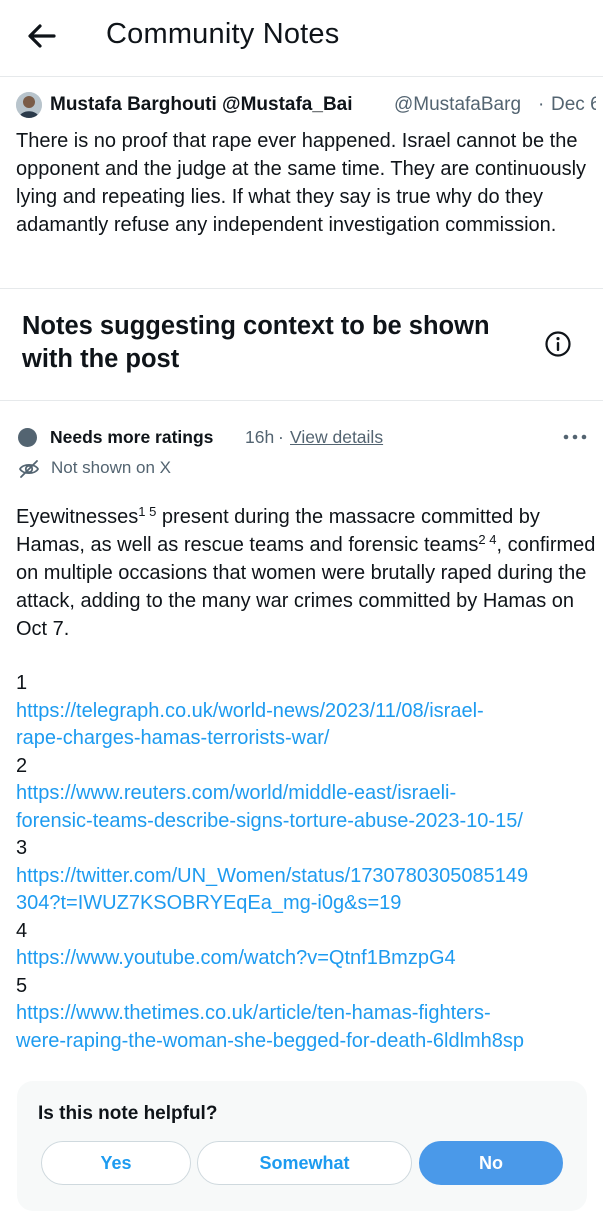 This screenshot has height=1211, width=603. What do you see at coordinates (201, 105) in the screenshot?
I see `author-name: Mustafa Barghouti @Mustafa_Bai` at bounding box center [201, 105].